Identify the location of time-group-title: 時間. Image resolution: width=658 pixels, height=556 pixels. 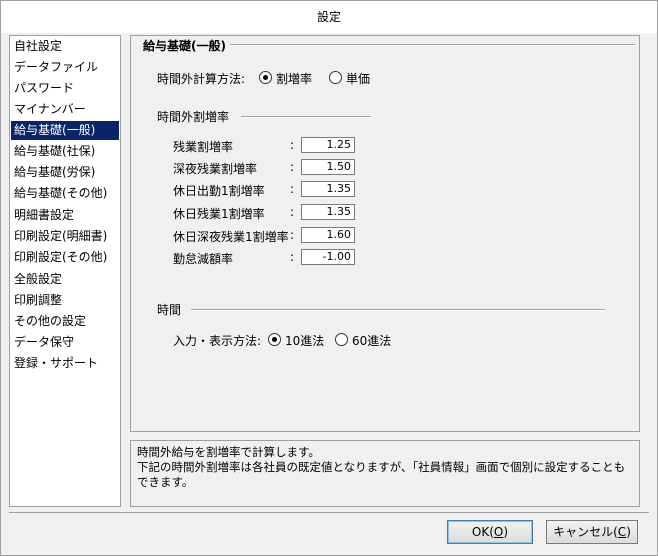
(169, 310).